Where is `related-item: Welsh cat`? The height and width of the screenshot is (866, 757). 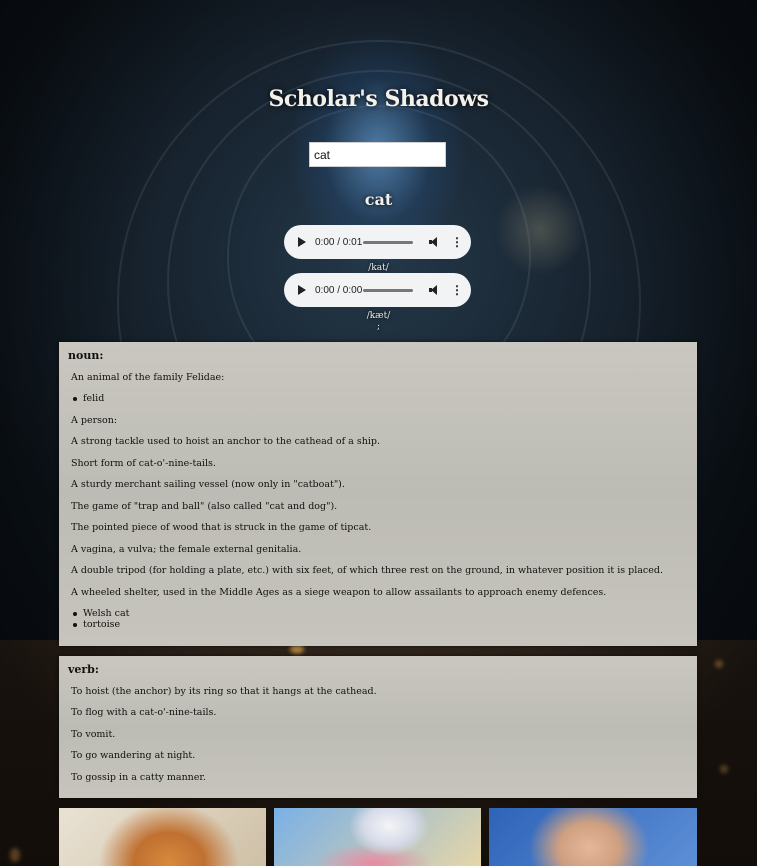 related-item: Welsh cat is located at coordinates (101, 613).